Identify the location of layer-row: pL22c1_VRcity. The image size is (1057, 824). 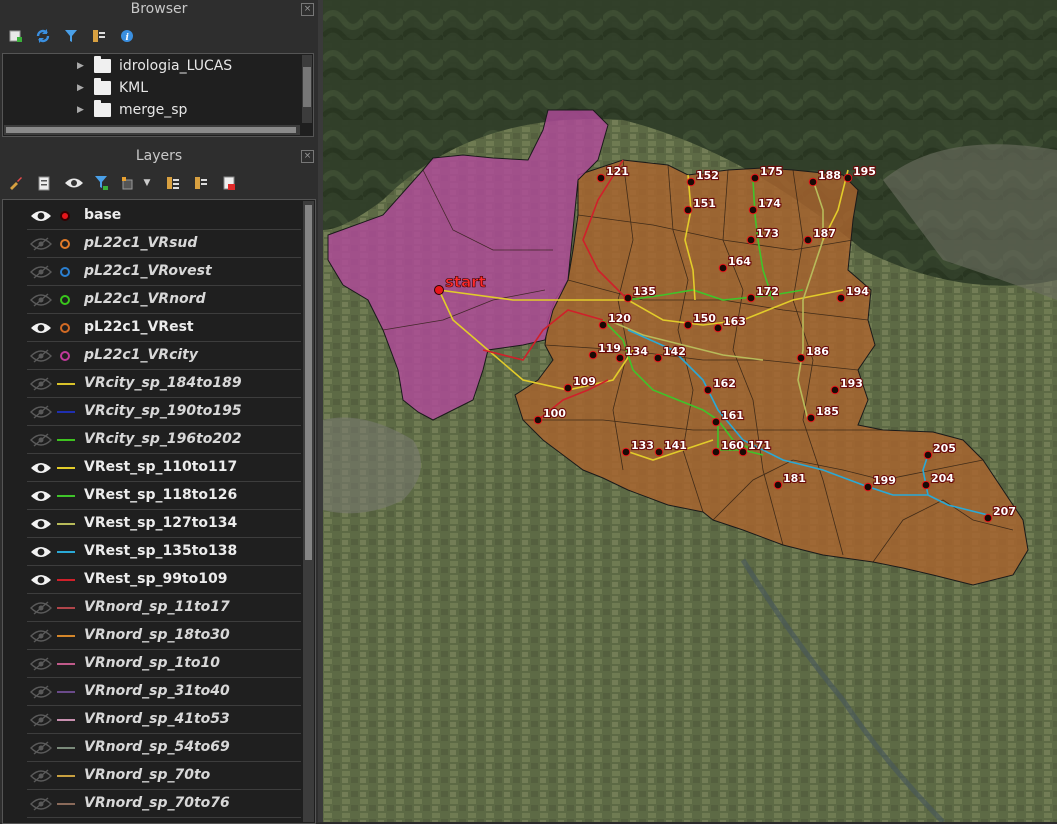
(152, 356).